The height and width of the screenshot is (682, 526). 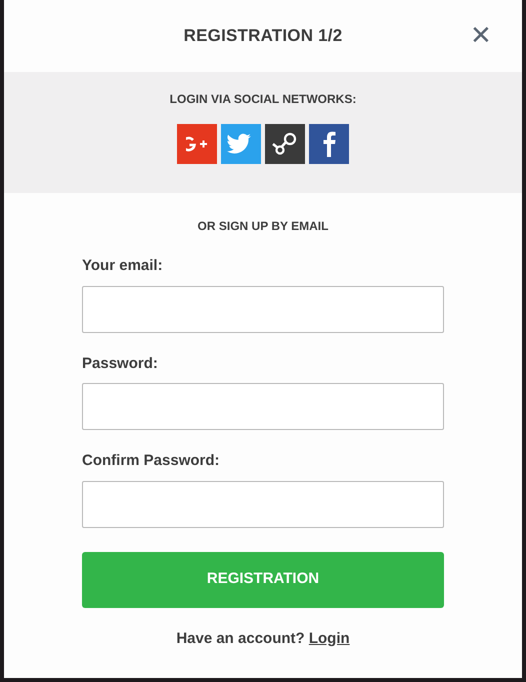 I want to click on login-link: Login, so click(x=329, y=638).